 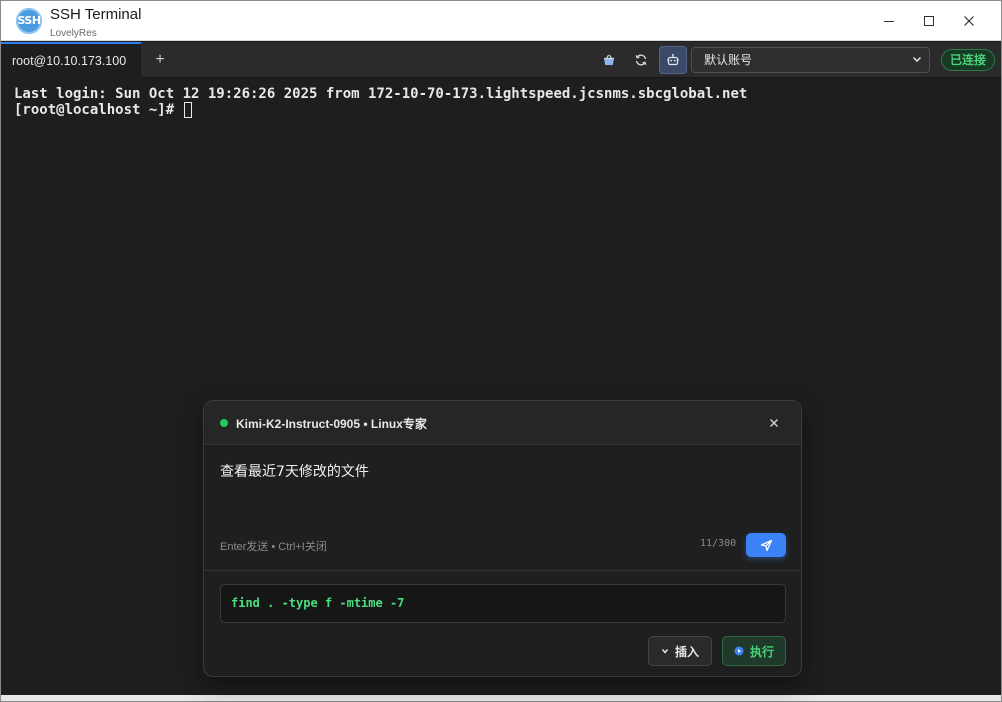 I want to click on terminal-prompt: [root@localhost ~]#, so click(x=98, y=110).